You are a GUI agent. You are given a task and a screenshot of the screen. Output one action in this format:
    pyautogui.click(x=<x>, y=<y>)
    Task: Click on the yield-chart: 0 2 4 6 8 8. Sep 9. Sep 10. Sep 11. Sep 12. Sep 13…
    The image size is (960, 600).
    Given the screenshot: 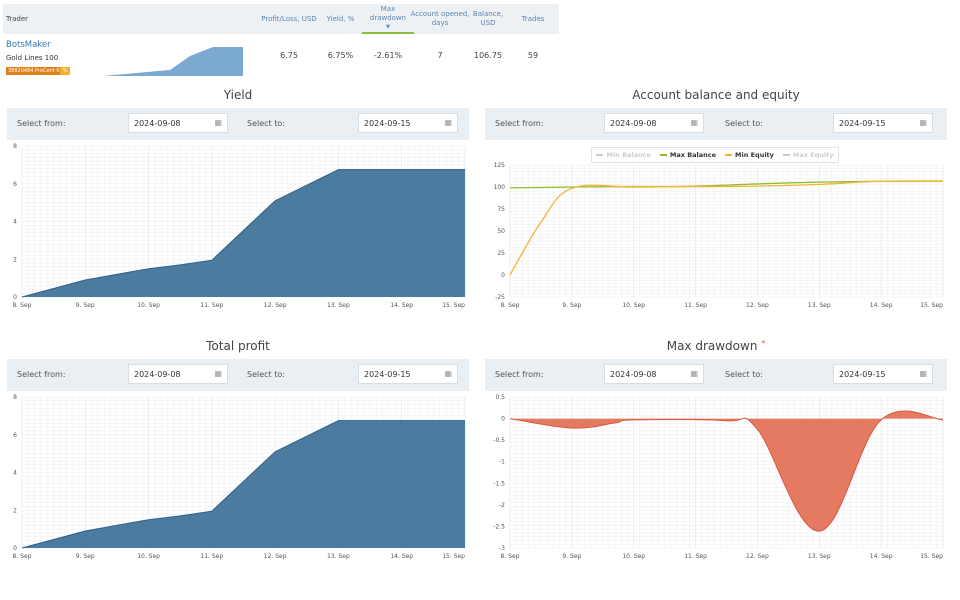 What is the action you would take?
    pyautogui.click(x=239, y=226)
    